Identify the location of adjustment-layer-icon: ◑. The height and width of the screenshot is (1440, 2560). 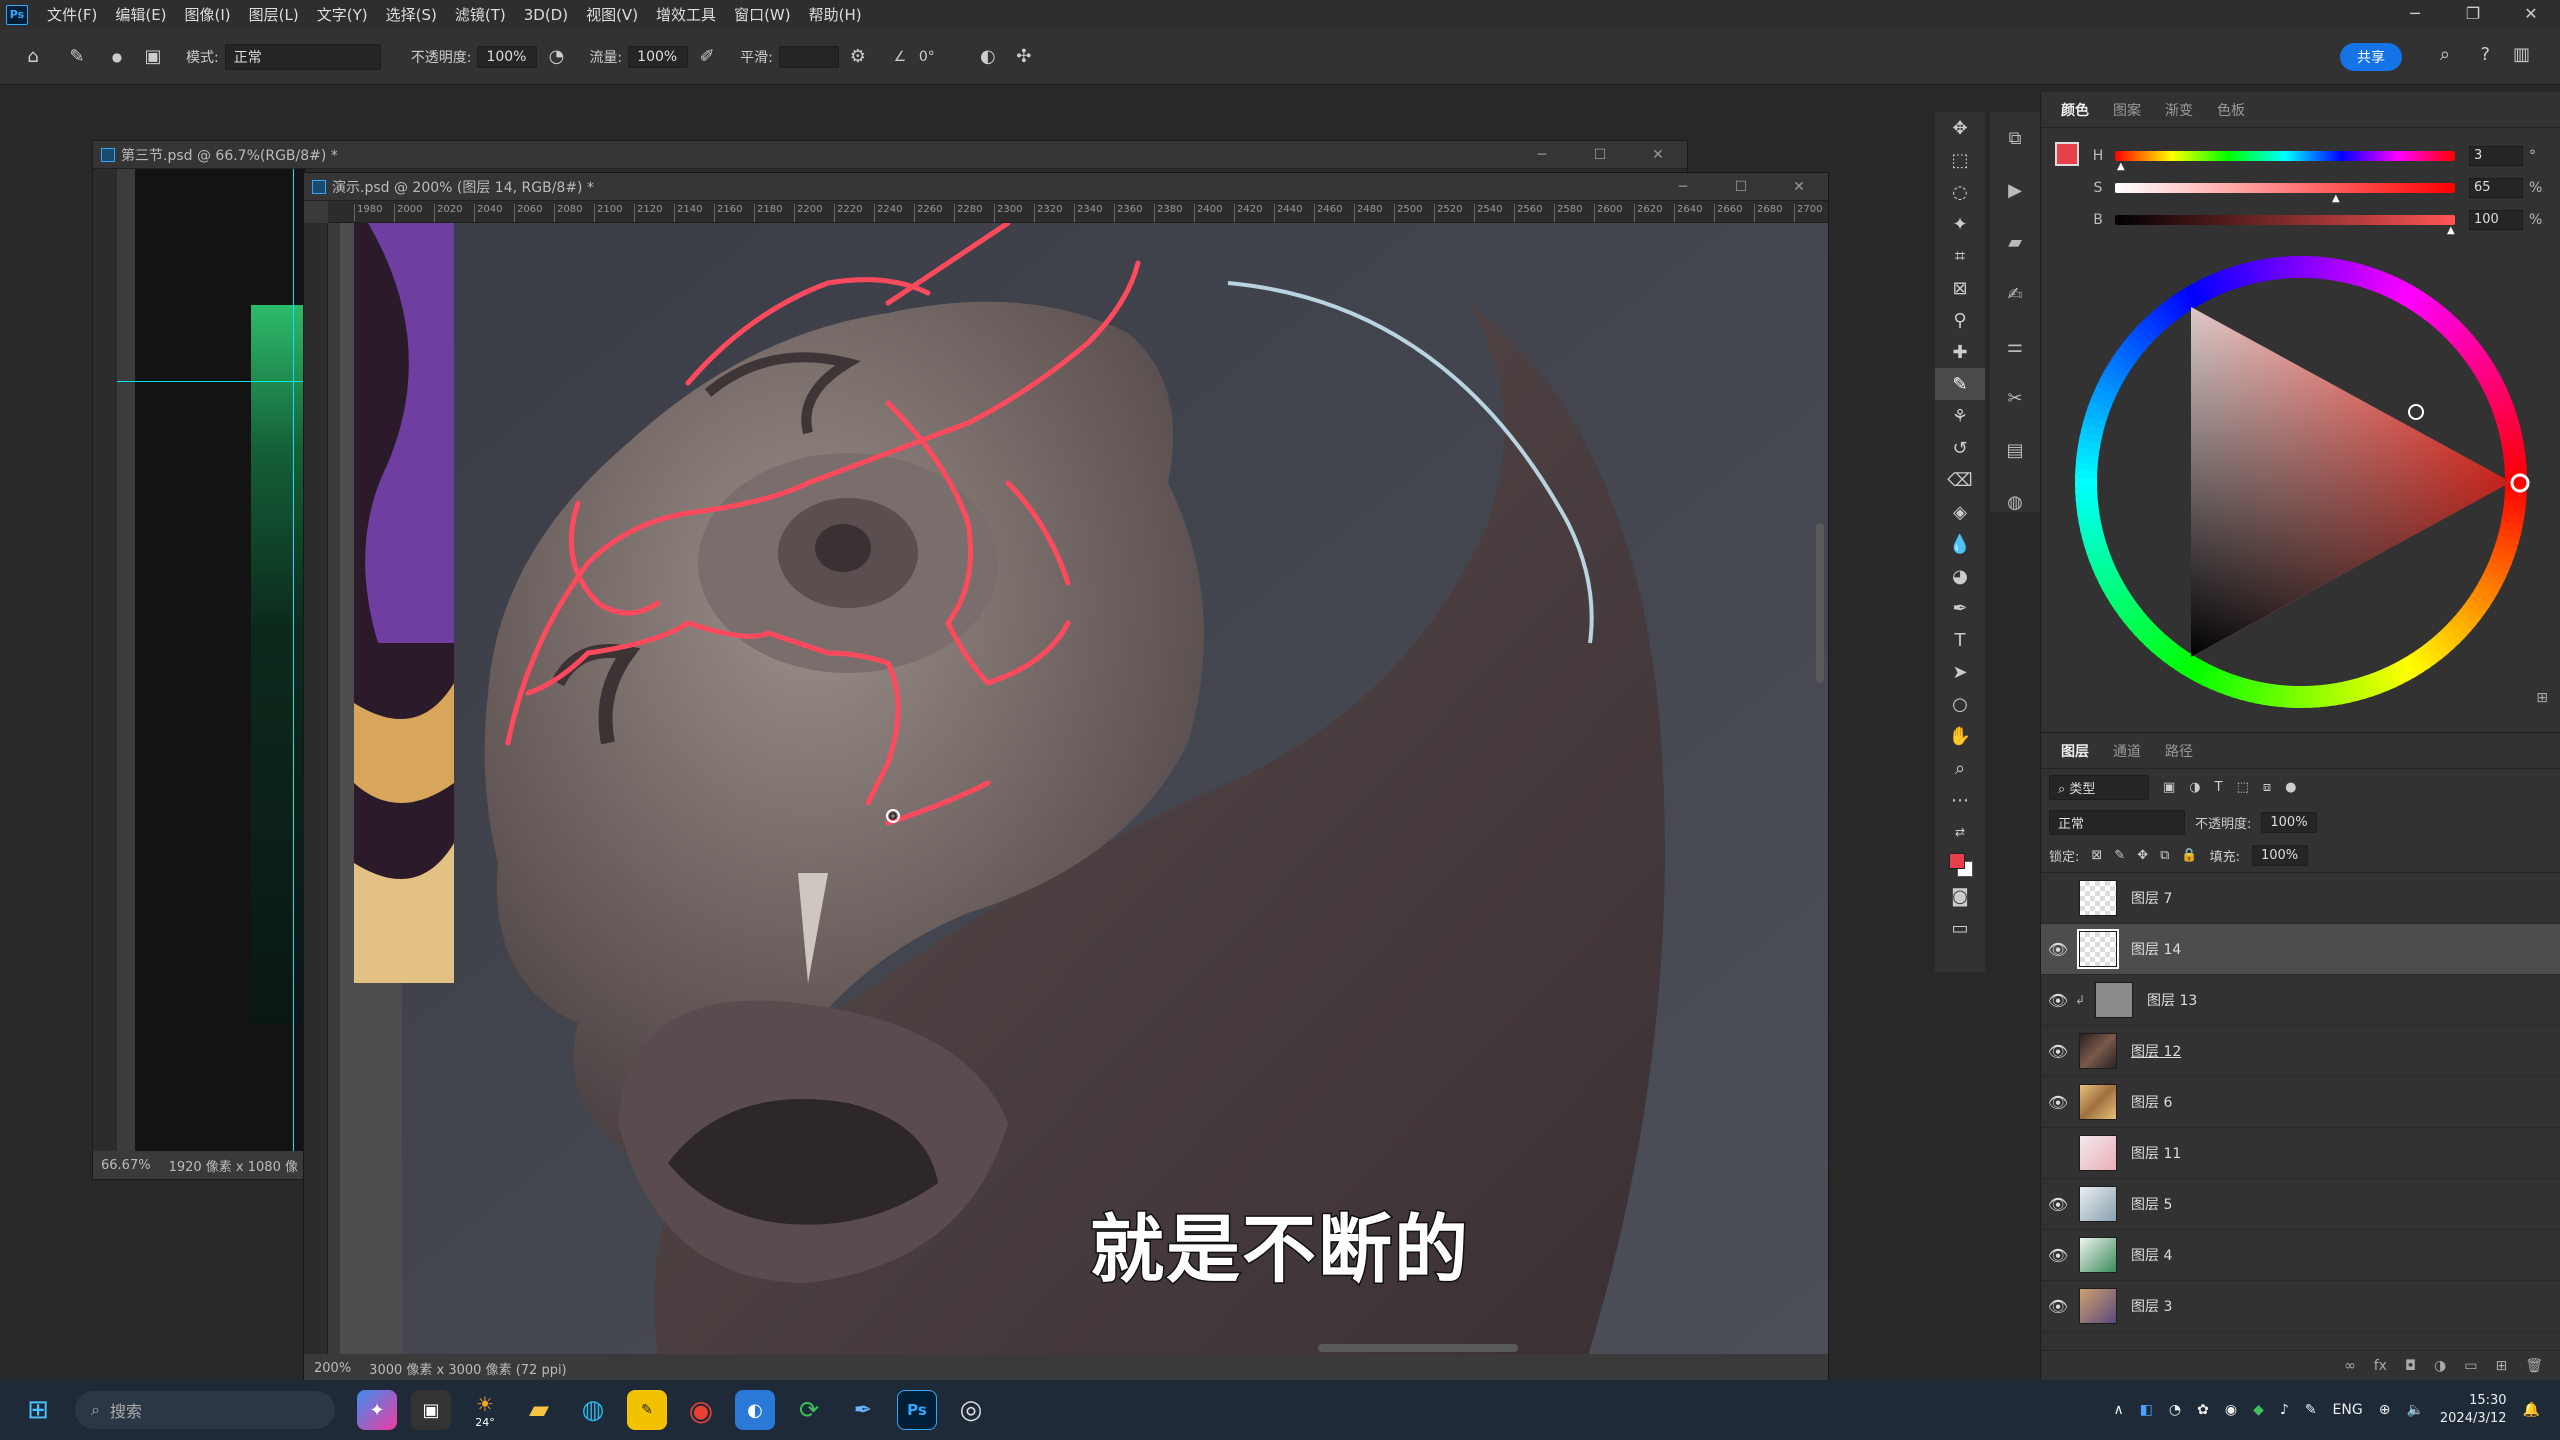
(2440, 1366).